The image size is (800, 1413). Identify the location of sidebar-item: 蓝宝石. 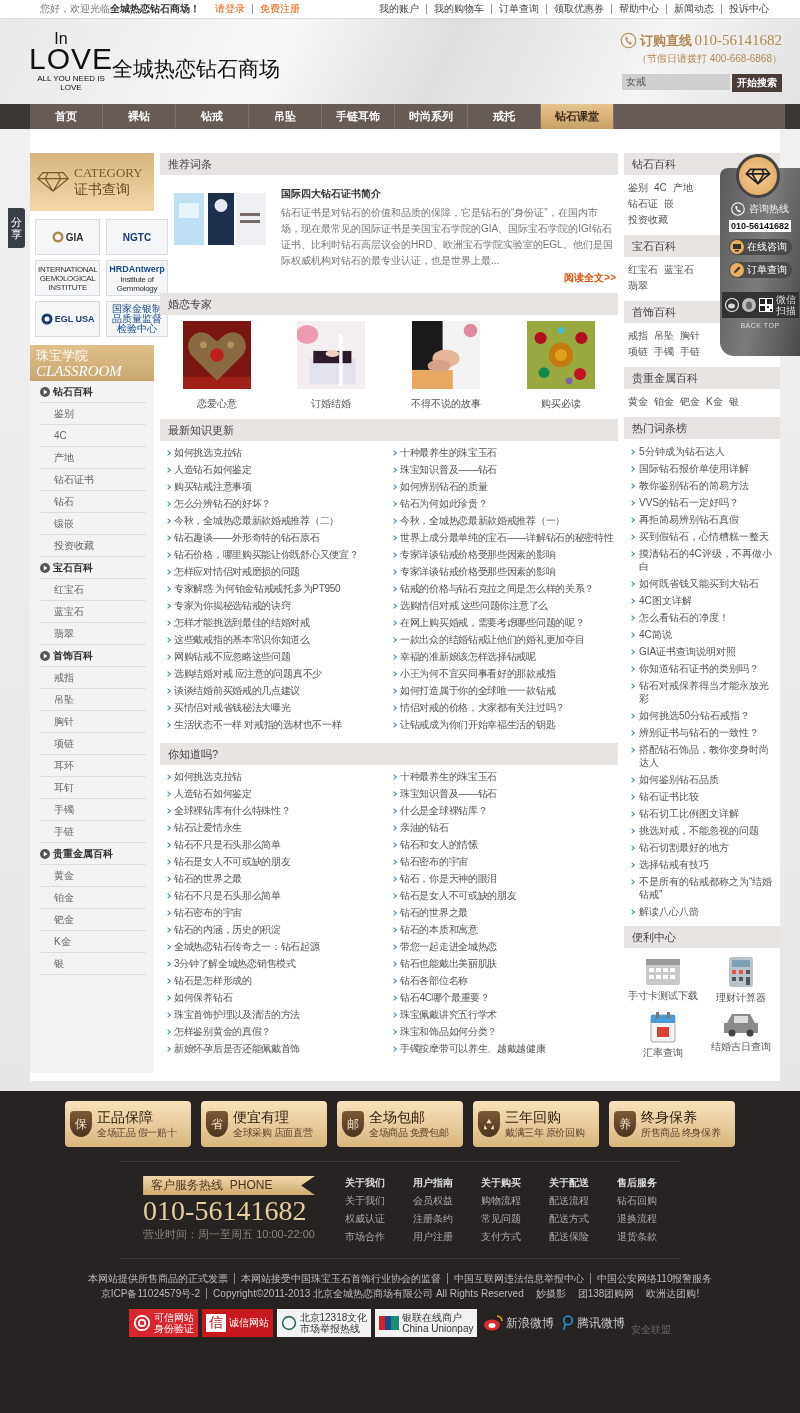
(69, 611).